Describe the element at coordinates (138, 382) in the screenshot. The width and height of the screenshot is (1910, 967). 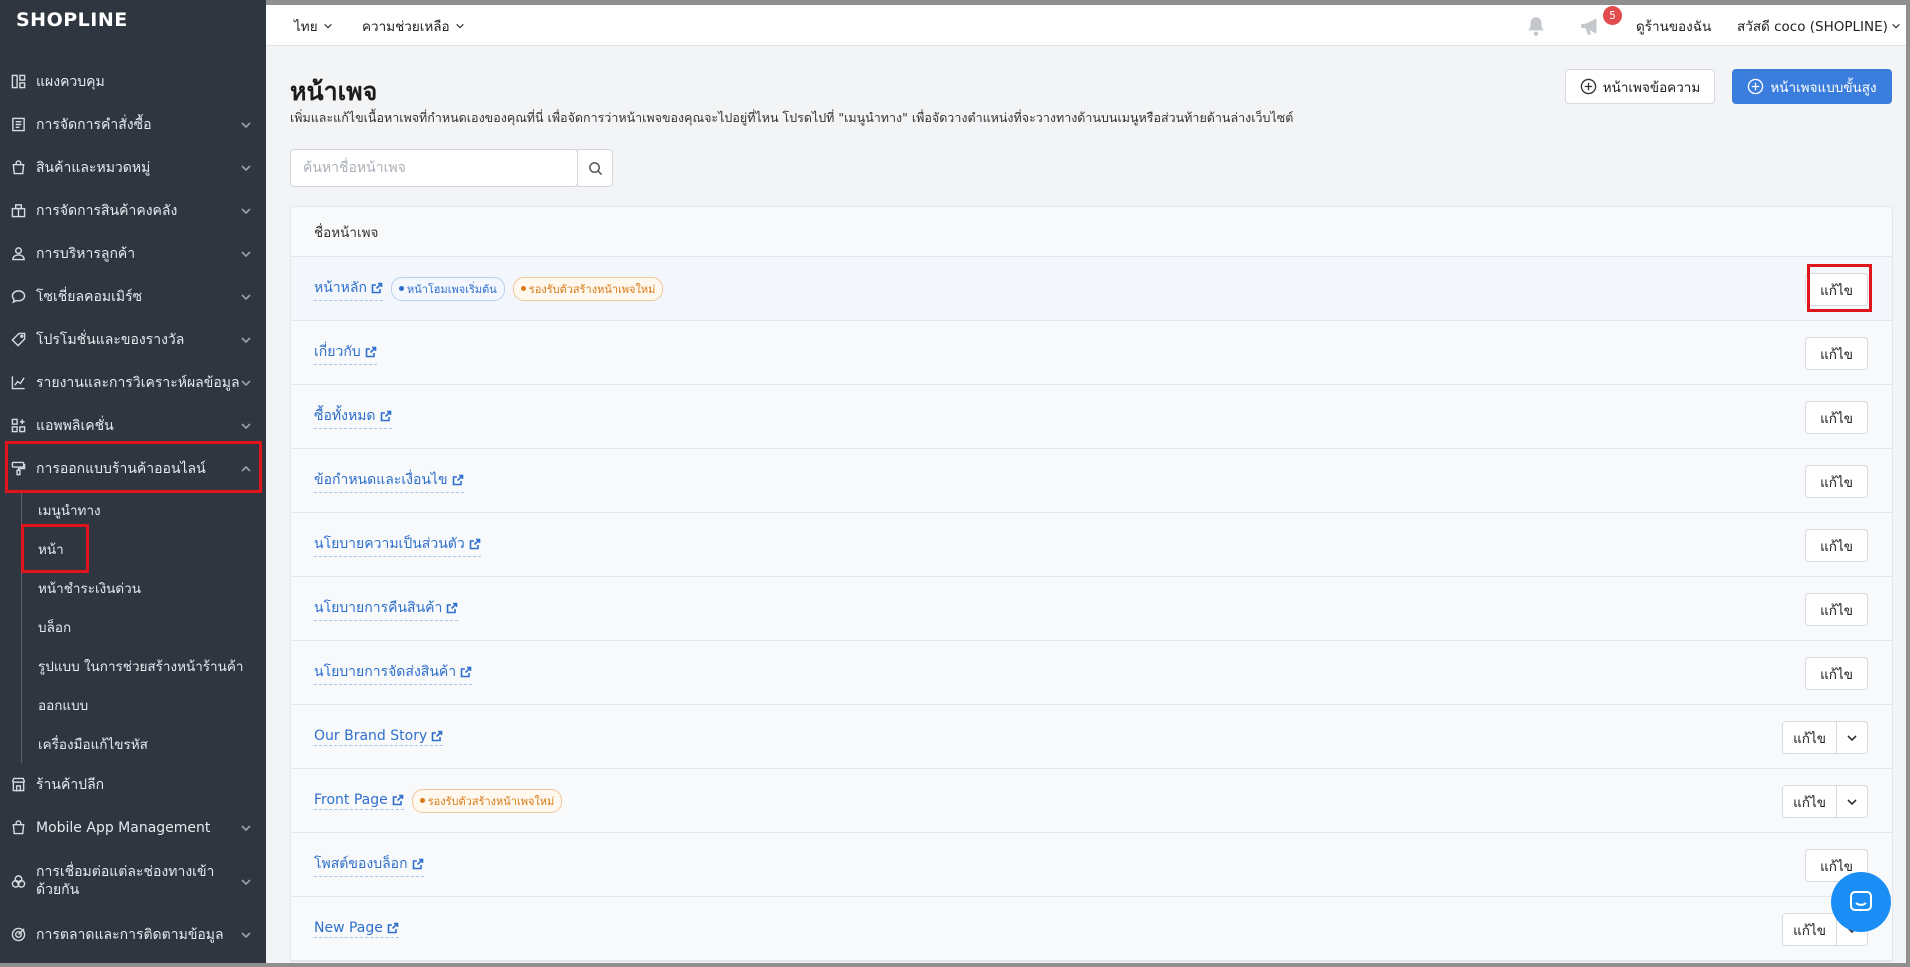
I see `sidebar-item-label: รายงานและการวิเคราะห์ผลข้อมูล` at that location.